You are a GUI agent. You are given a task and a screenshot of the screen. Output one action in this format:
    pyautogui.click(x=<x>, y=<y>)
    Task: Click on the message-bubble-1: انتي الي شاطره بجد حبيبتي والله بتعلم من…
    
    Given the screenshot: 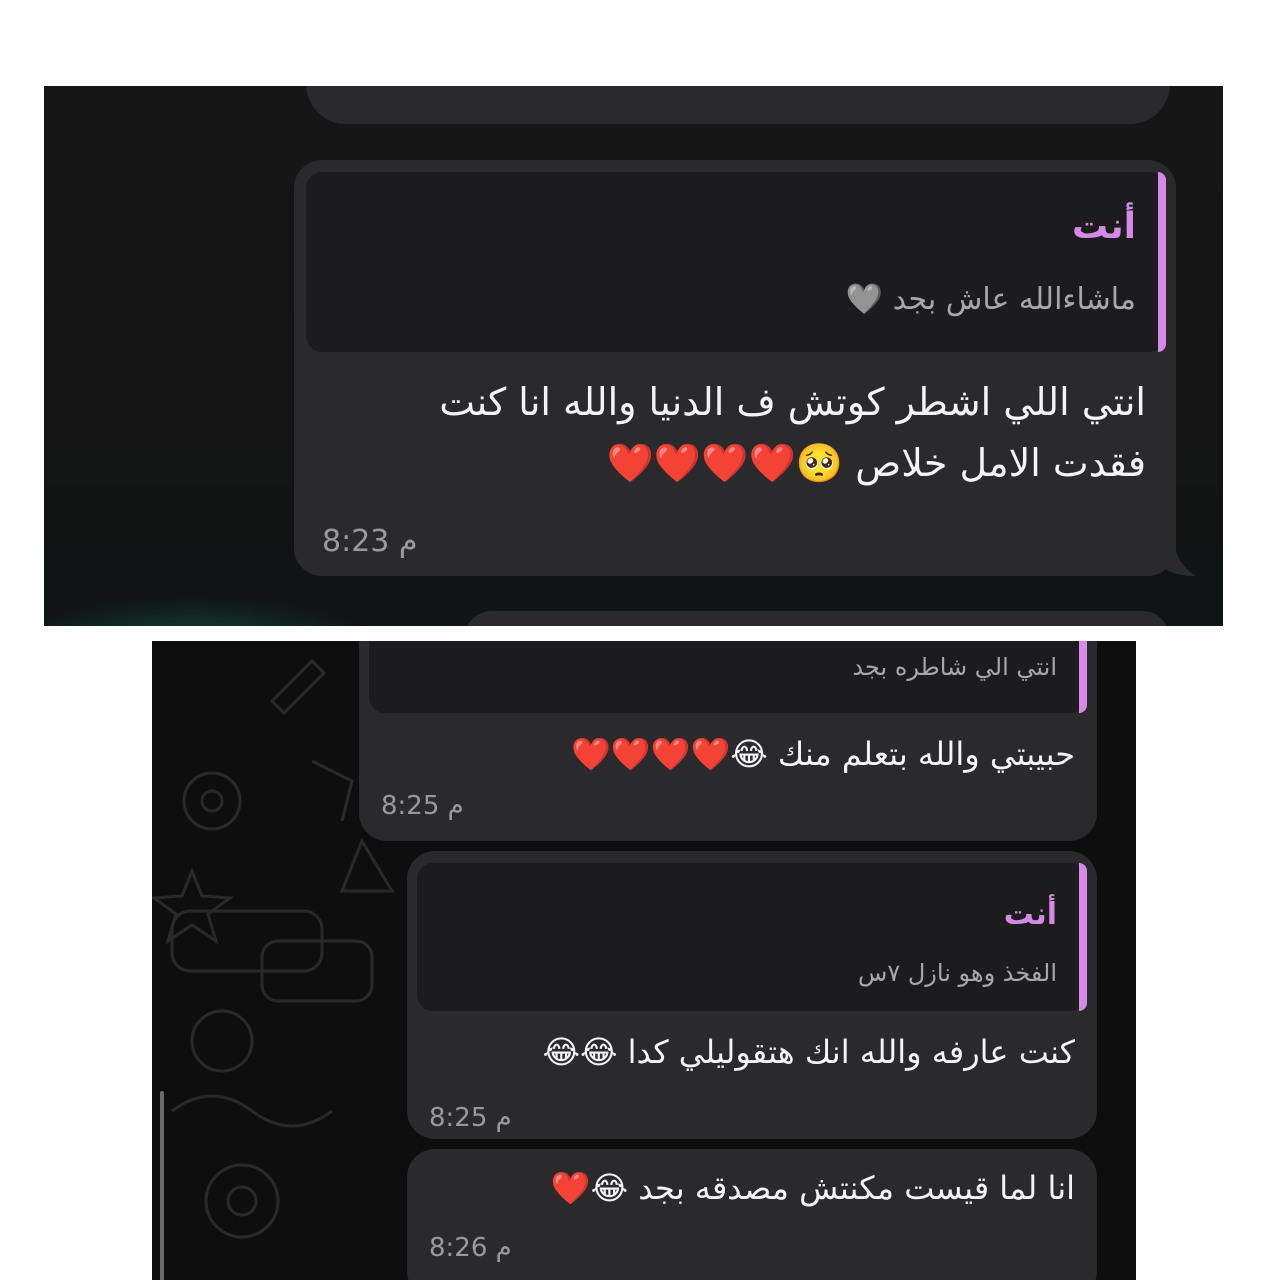 What is the action you would take?
    pyautogui.click(x=728, y=741)
    